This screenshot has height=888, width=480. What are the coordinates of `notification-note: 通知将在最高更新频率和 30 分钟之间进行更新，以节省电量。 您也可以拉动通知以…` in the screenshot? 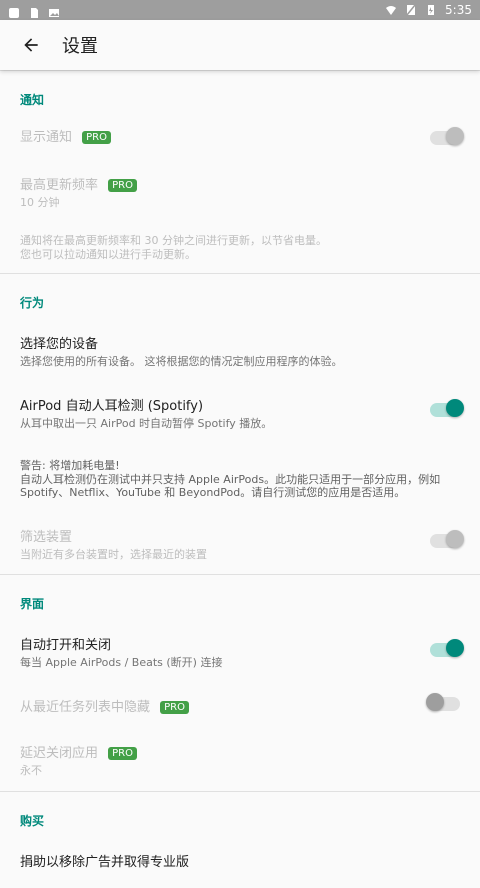 It's located at (240, 247).